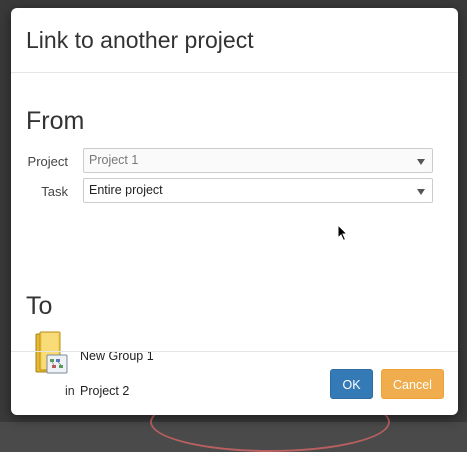 The width and height of the screenshot is (467, 452). Describe the element at coordinates (47, 161) in the screenshot. I see `project-label: Project` at that location.